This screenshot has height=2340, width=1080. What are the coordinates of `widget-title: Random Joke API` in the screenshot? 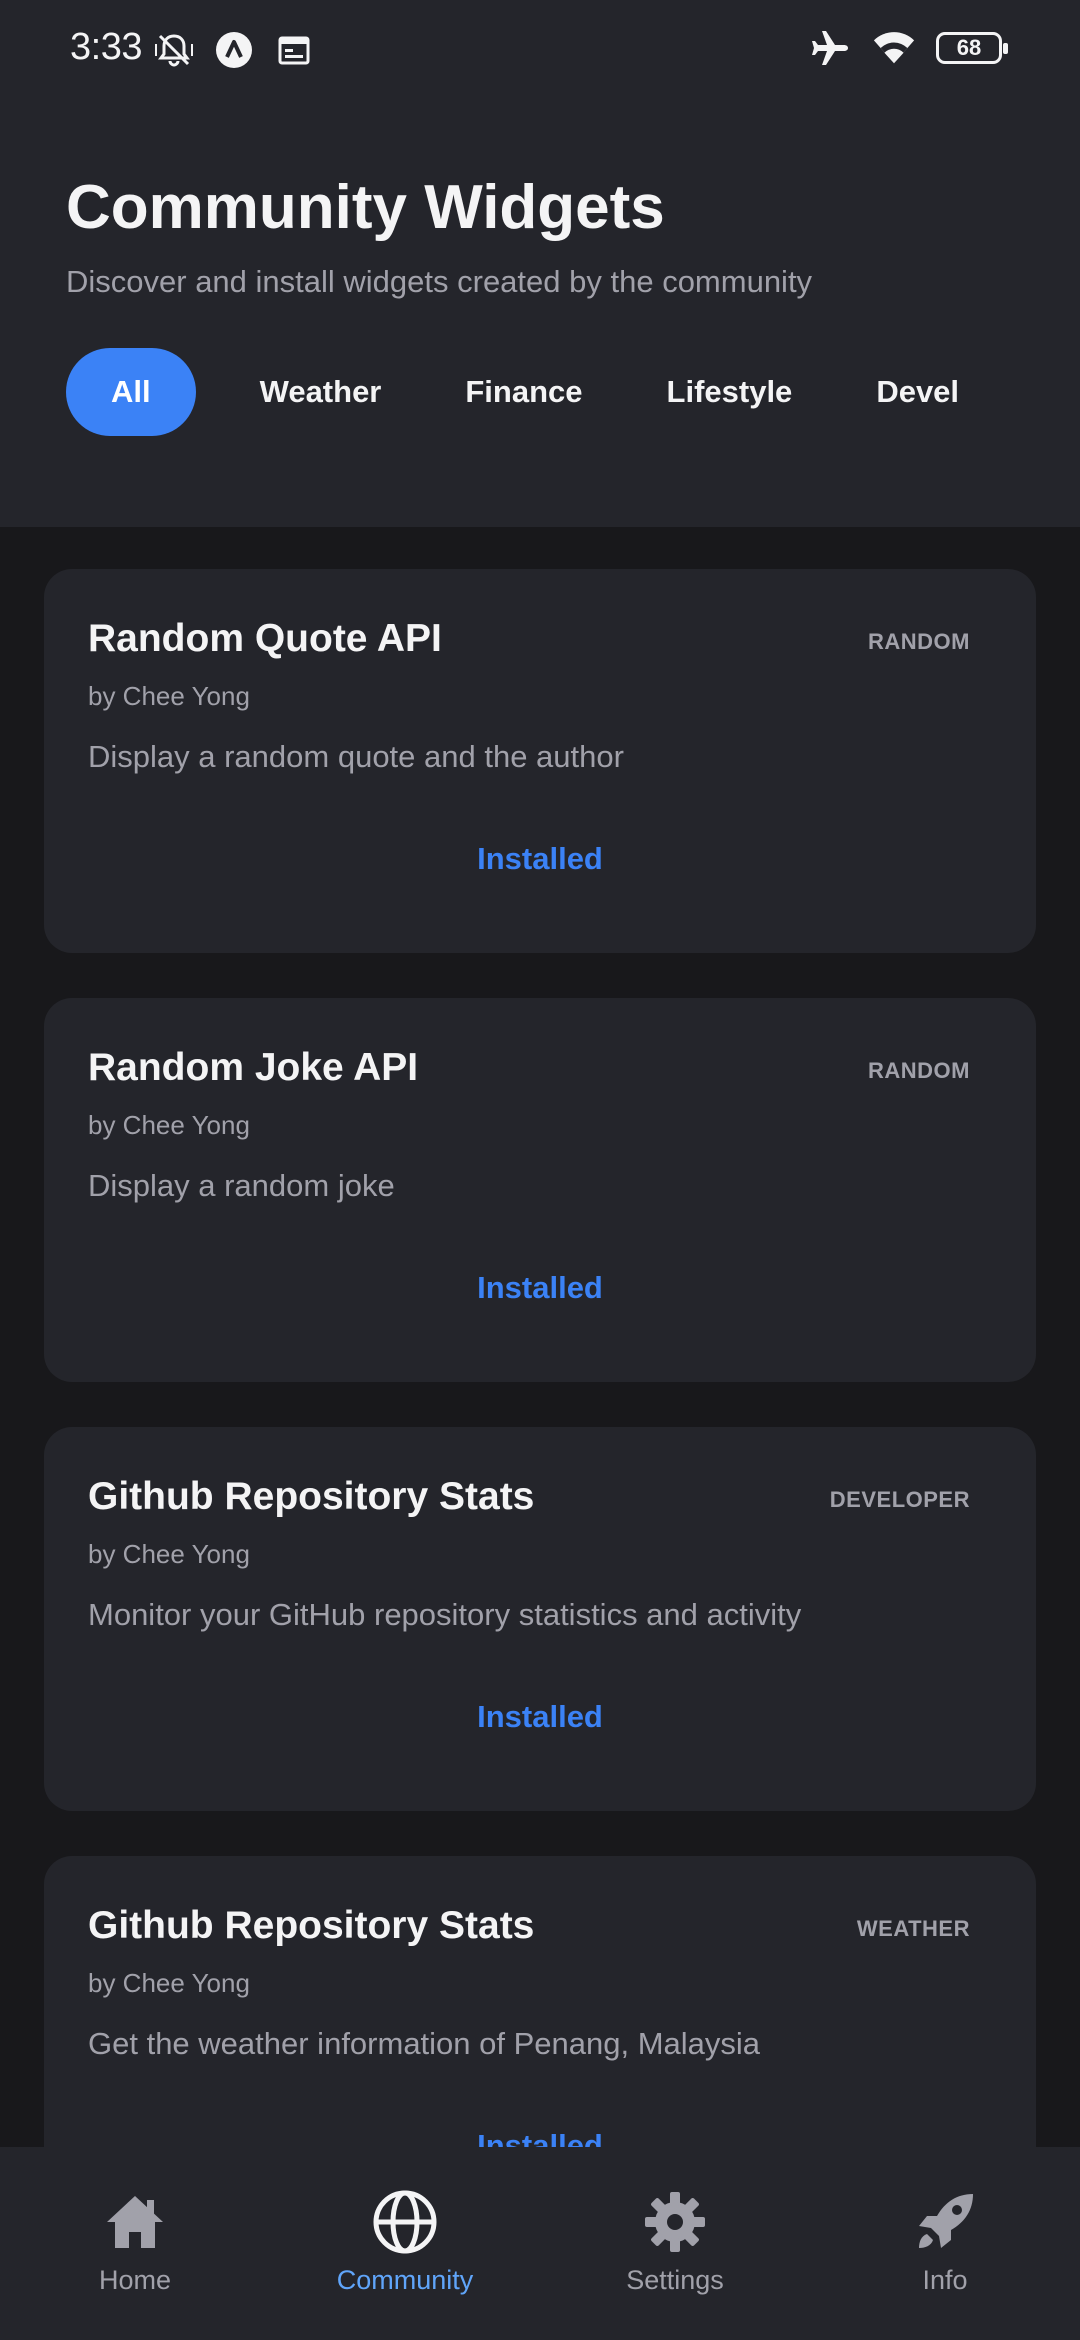 It's located at (253, 1067).